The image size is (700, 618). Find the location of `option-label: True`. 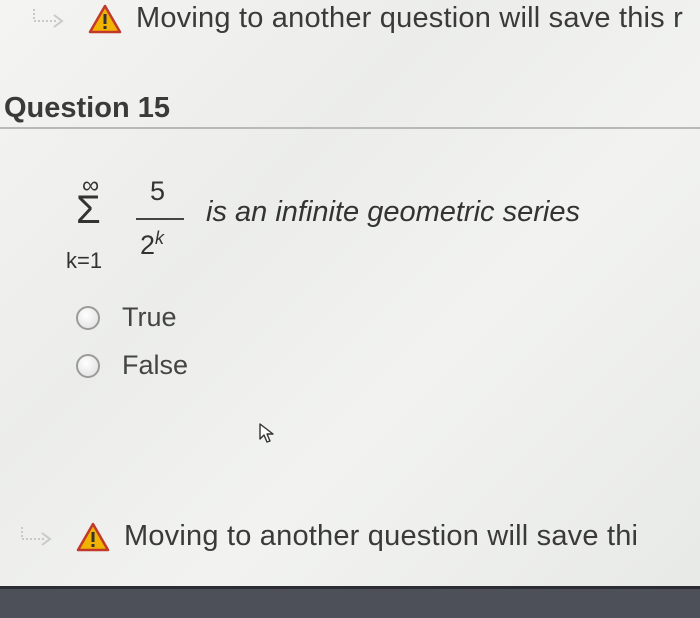

option-label: True is located at coordinates (149, 317).